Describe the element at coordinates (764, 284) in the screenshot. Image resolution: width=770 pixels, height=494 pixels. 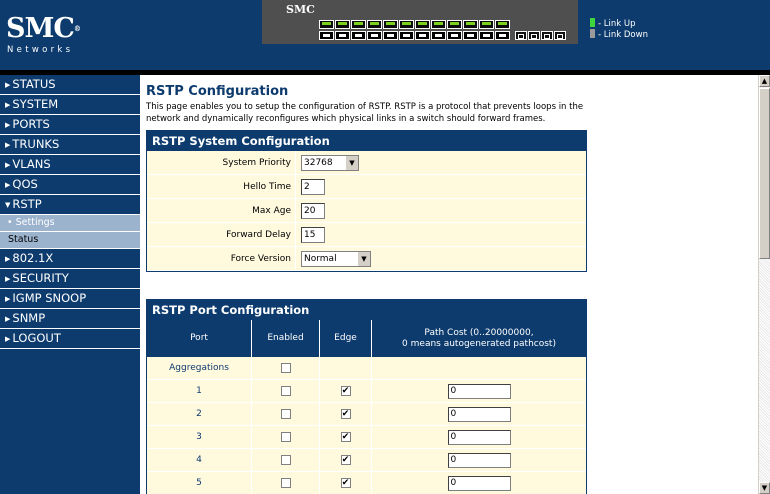
I see `vertical-scrollbar: ▲ ▼` at that location.